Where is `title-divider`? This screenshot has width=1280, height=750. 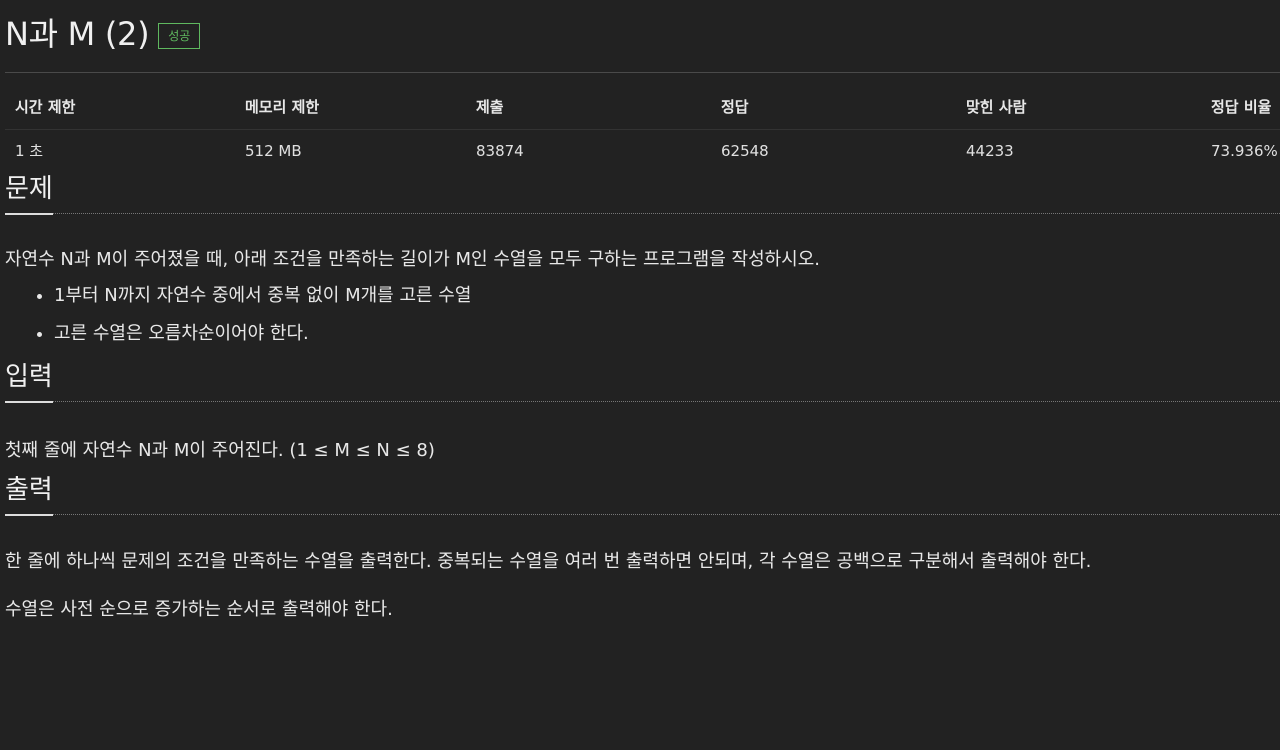
title-divider is located at coordinates (642, 72).